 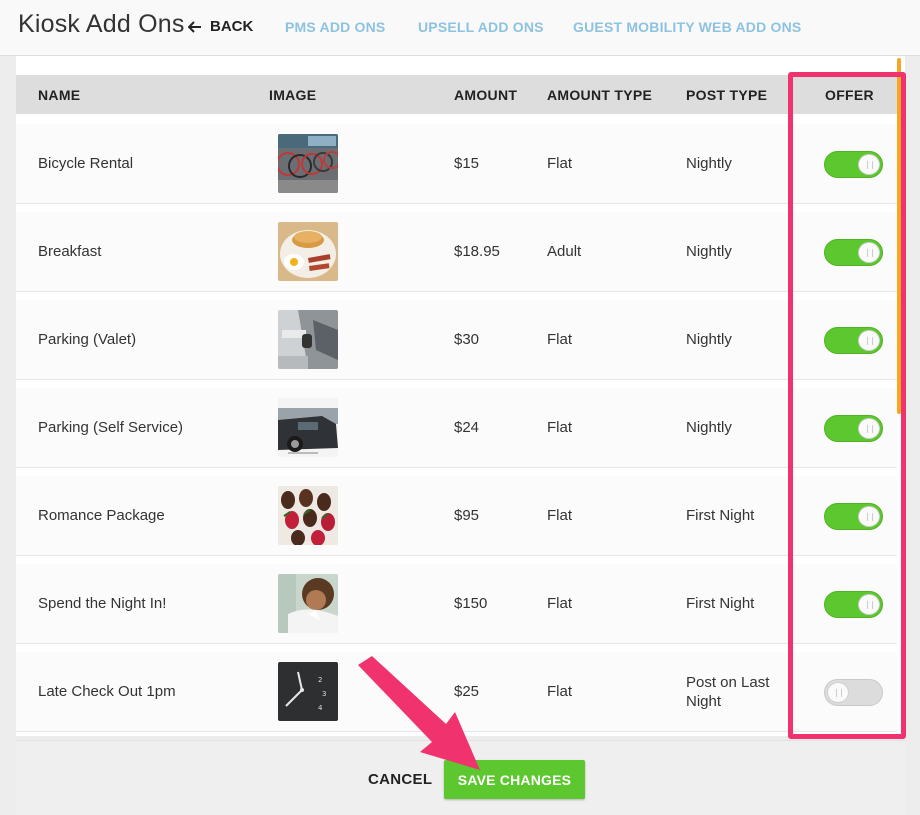 What do you see at coordinates (293, 95) in the screenshot?
I see `column-header-image: IMAGE` at bounding box center [293, 95].